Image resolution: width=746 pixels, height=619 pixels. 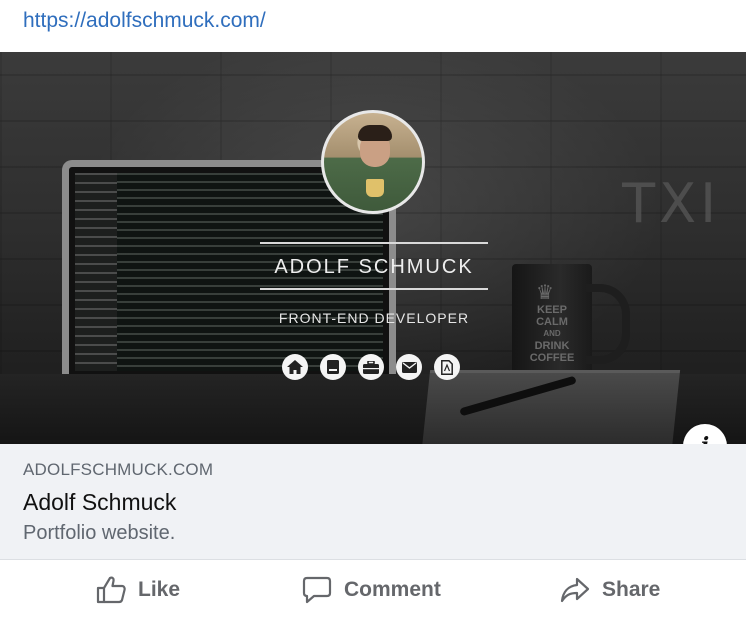 I want to click on mug-text-line: DRINK, so click(x=552, y=346).